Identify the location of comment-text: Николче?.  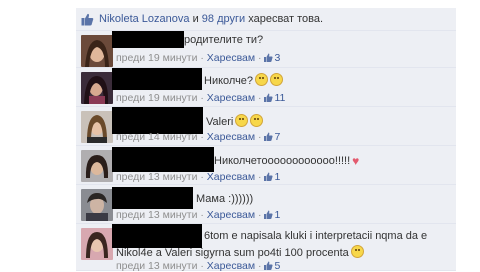
(244, 80).